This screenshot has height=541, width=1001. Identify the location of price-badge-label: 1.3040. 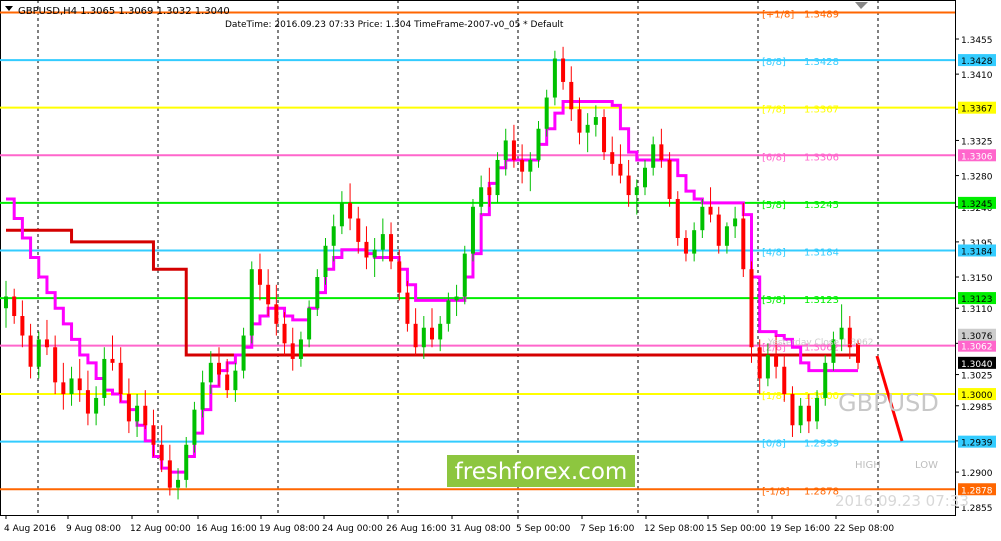
(977, 365).